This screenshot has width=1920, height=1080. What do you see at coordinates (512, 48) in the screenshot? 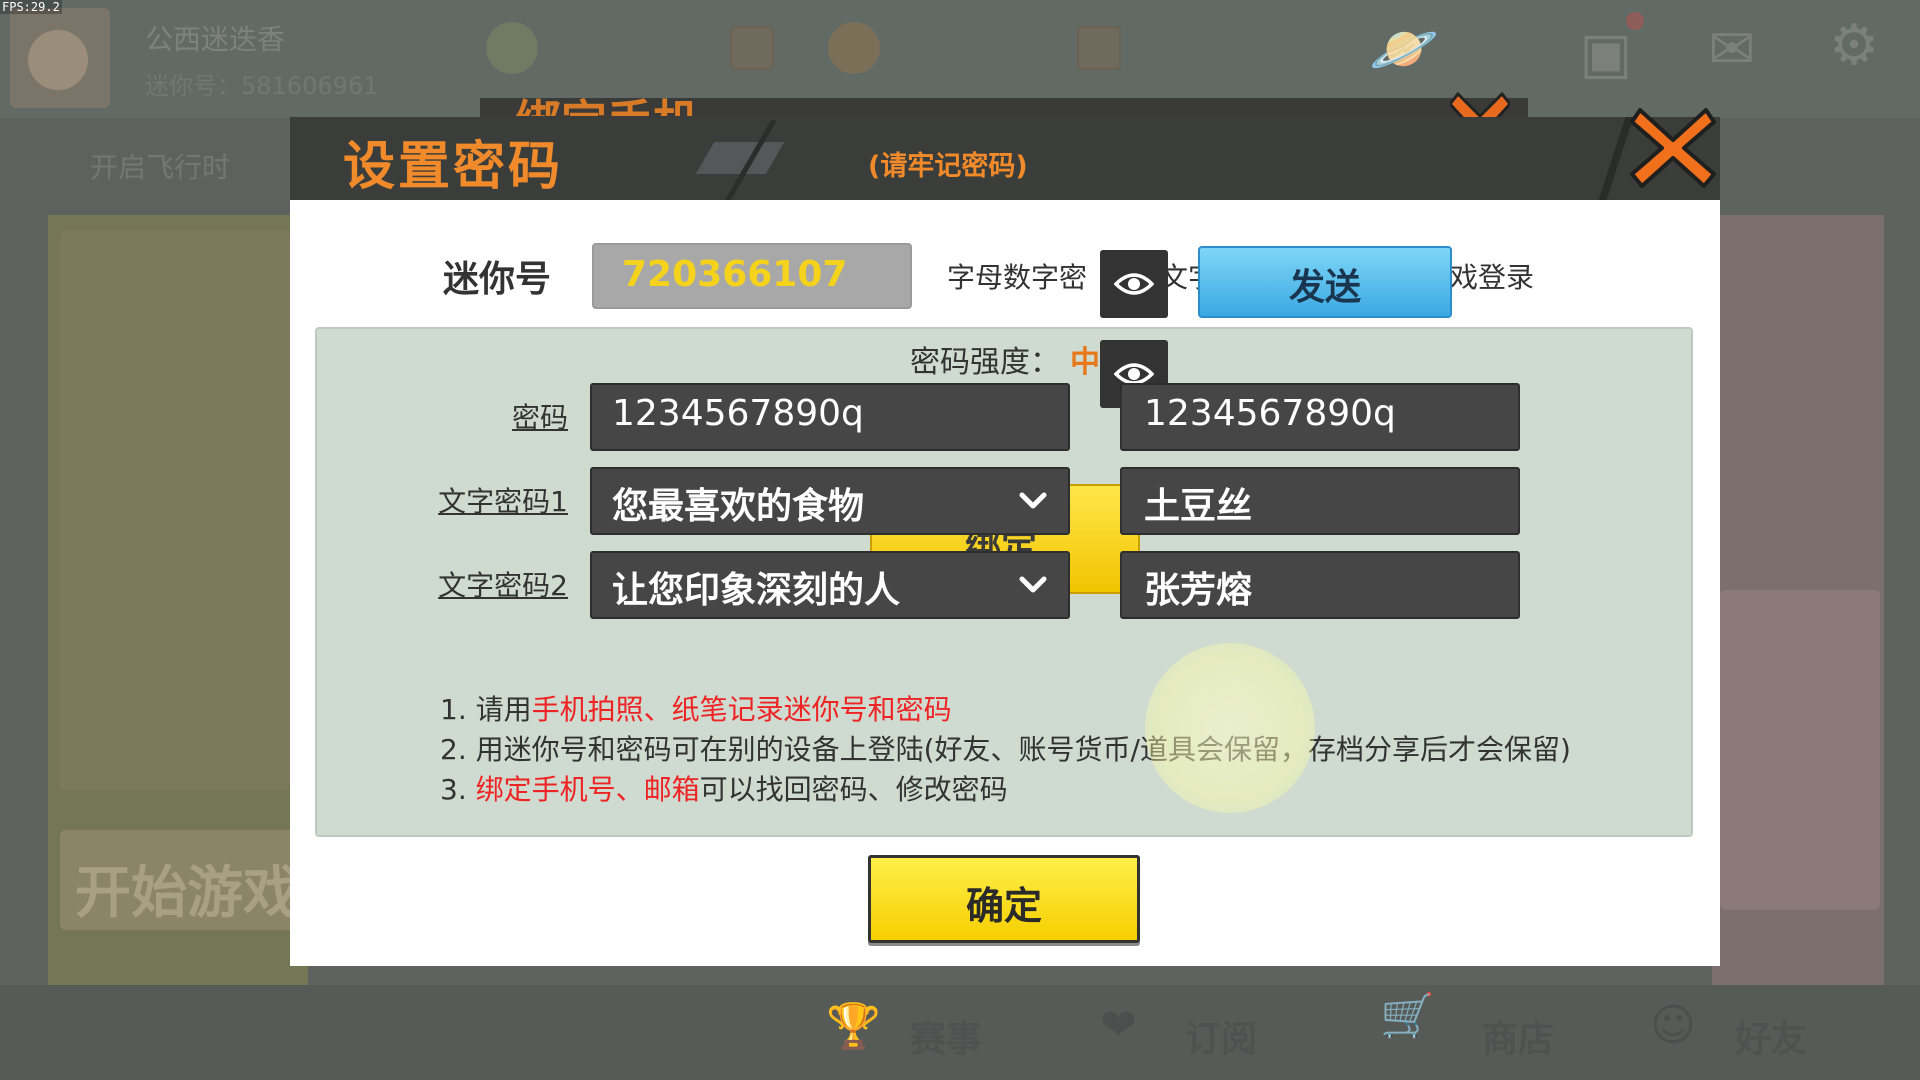
I see `coin-icon` at bounding box center [512, 48].